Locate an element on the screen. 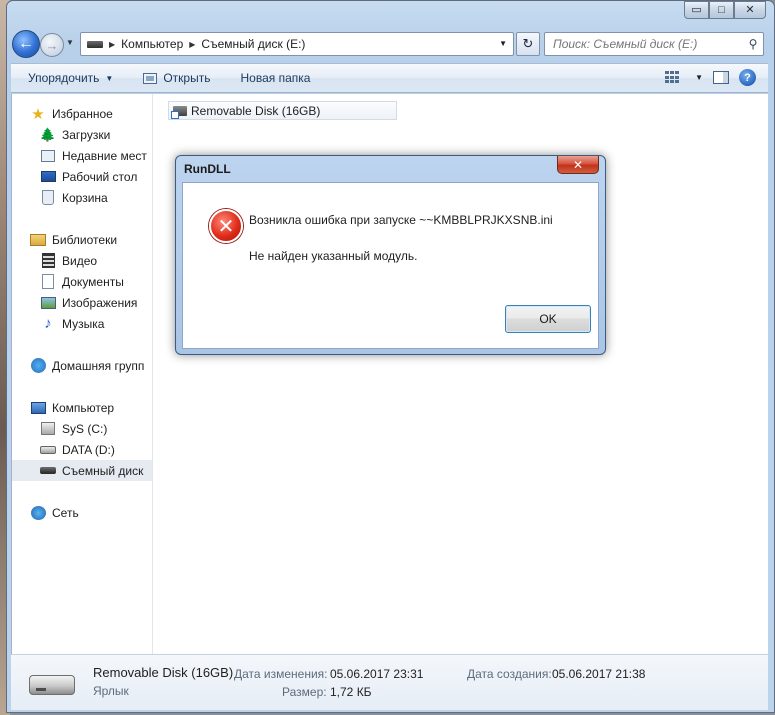 This screenshot has height=715, width=775. recent-places-icon is located at coordinates (48, 156).